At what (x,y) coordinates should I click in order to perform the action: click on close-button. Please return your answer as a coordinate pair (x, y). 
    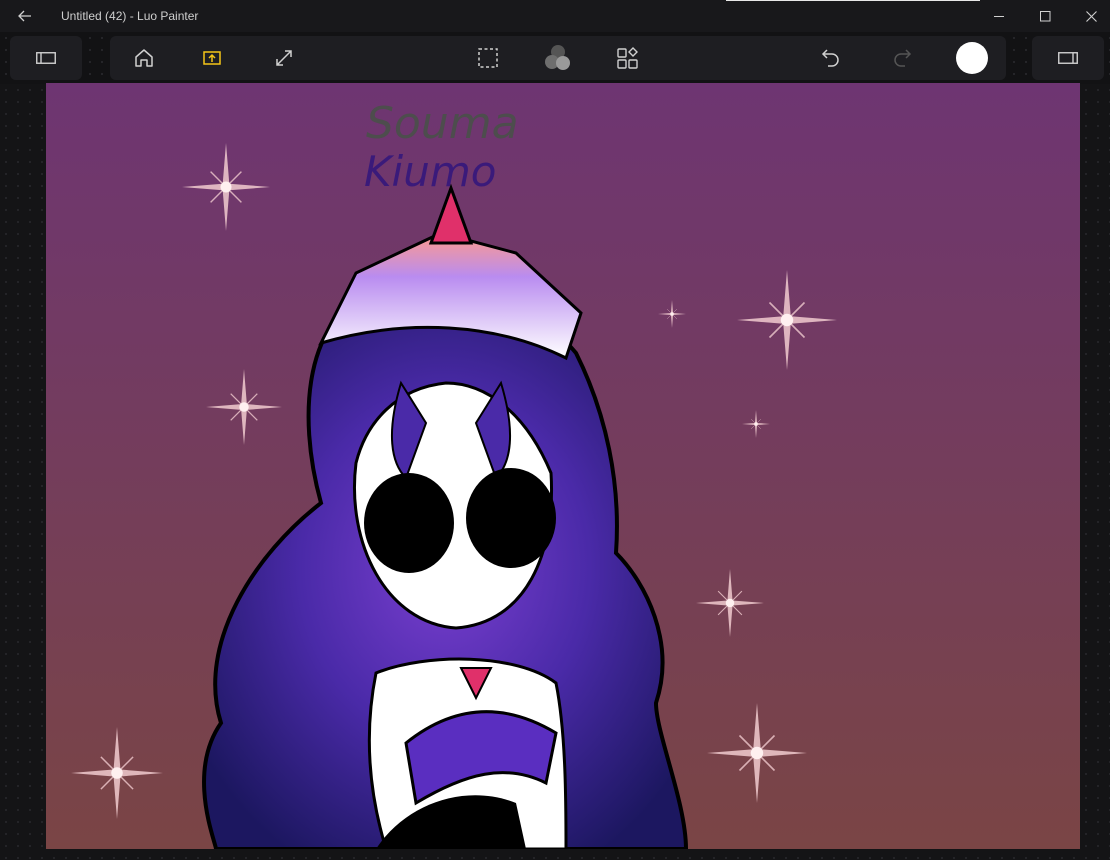
    Looking at the image, I should click on (1089, 16).